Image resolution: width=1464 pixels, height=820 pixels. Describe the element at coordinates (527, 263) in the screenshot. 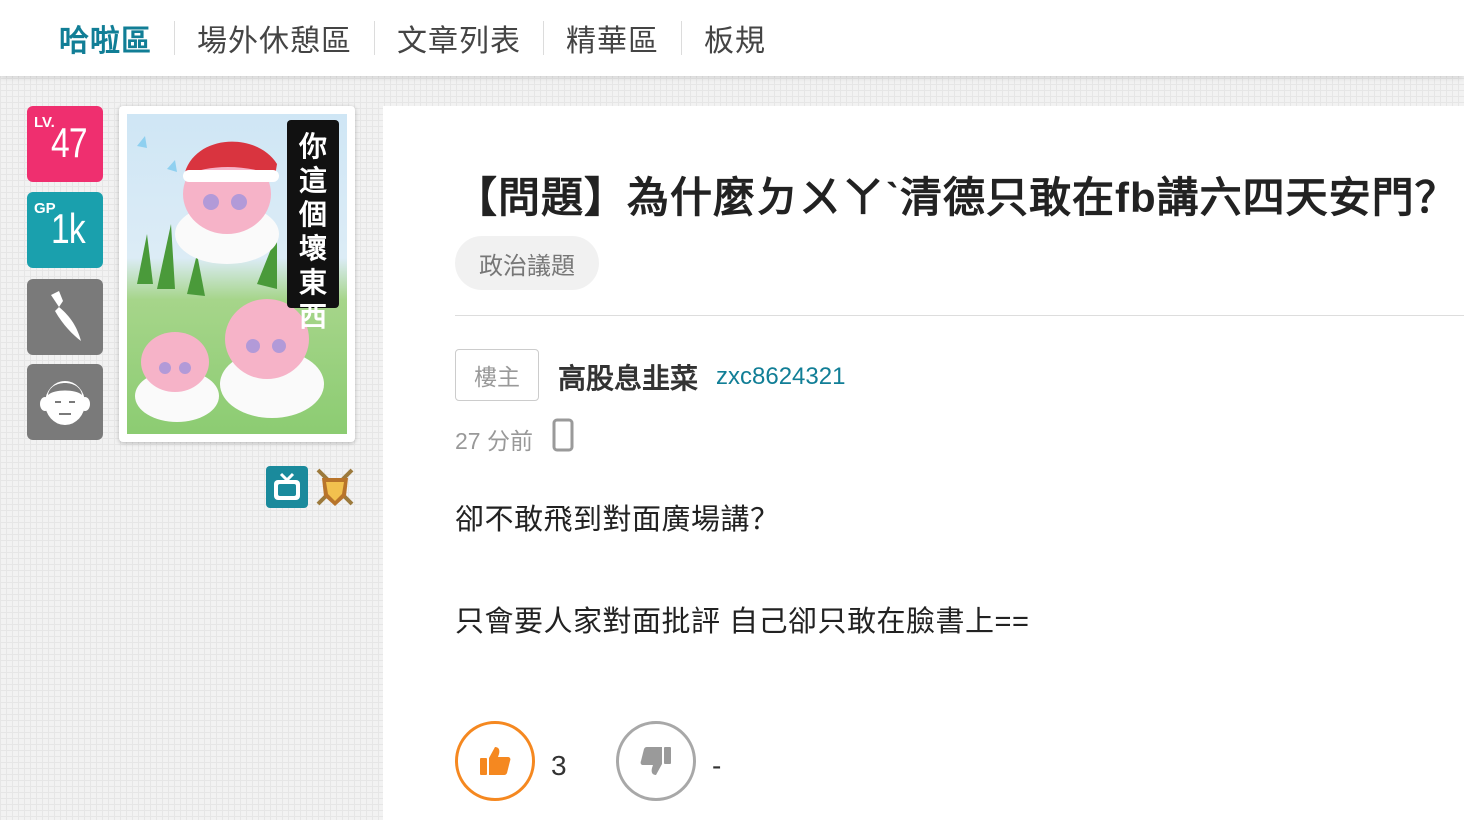

I see `post-tag: 政治議題` at that location.